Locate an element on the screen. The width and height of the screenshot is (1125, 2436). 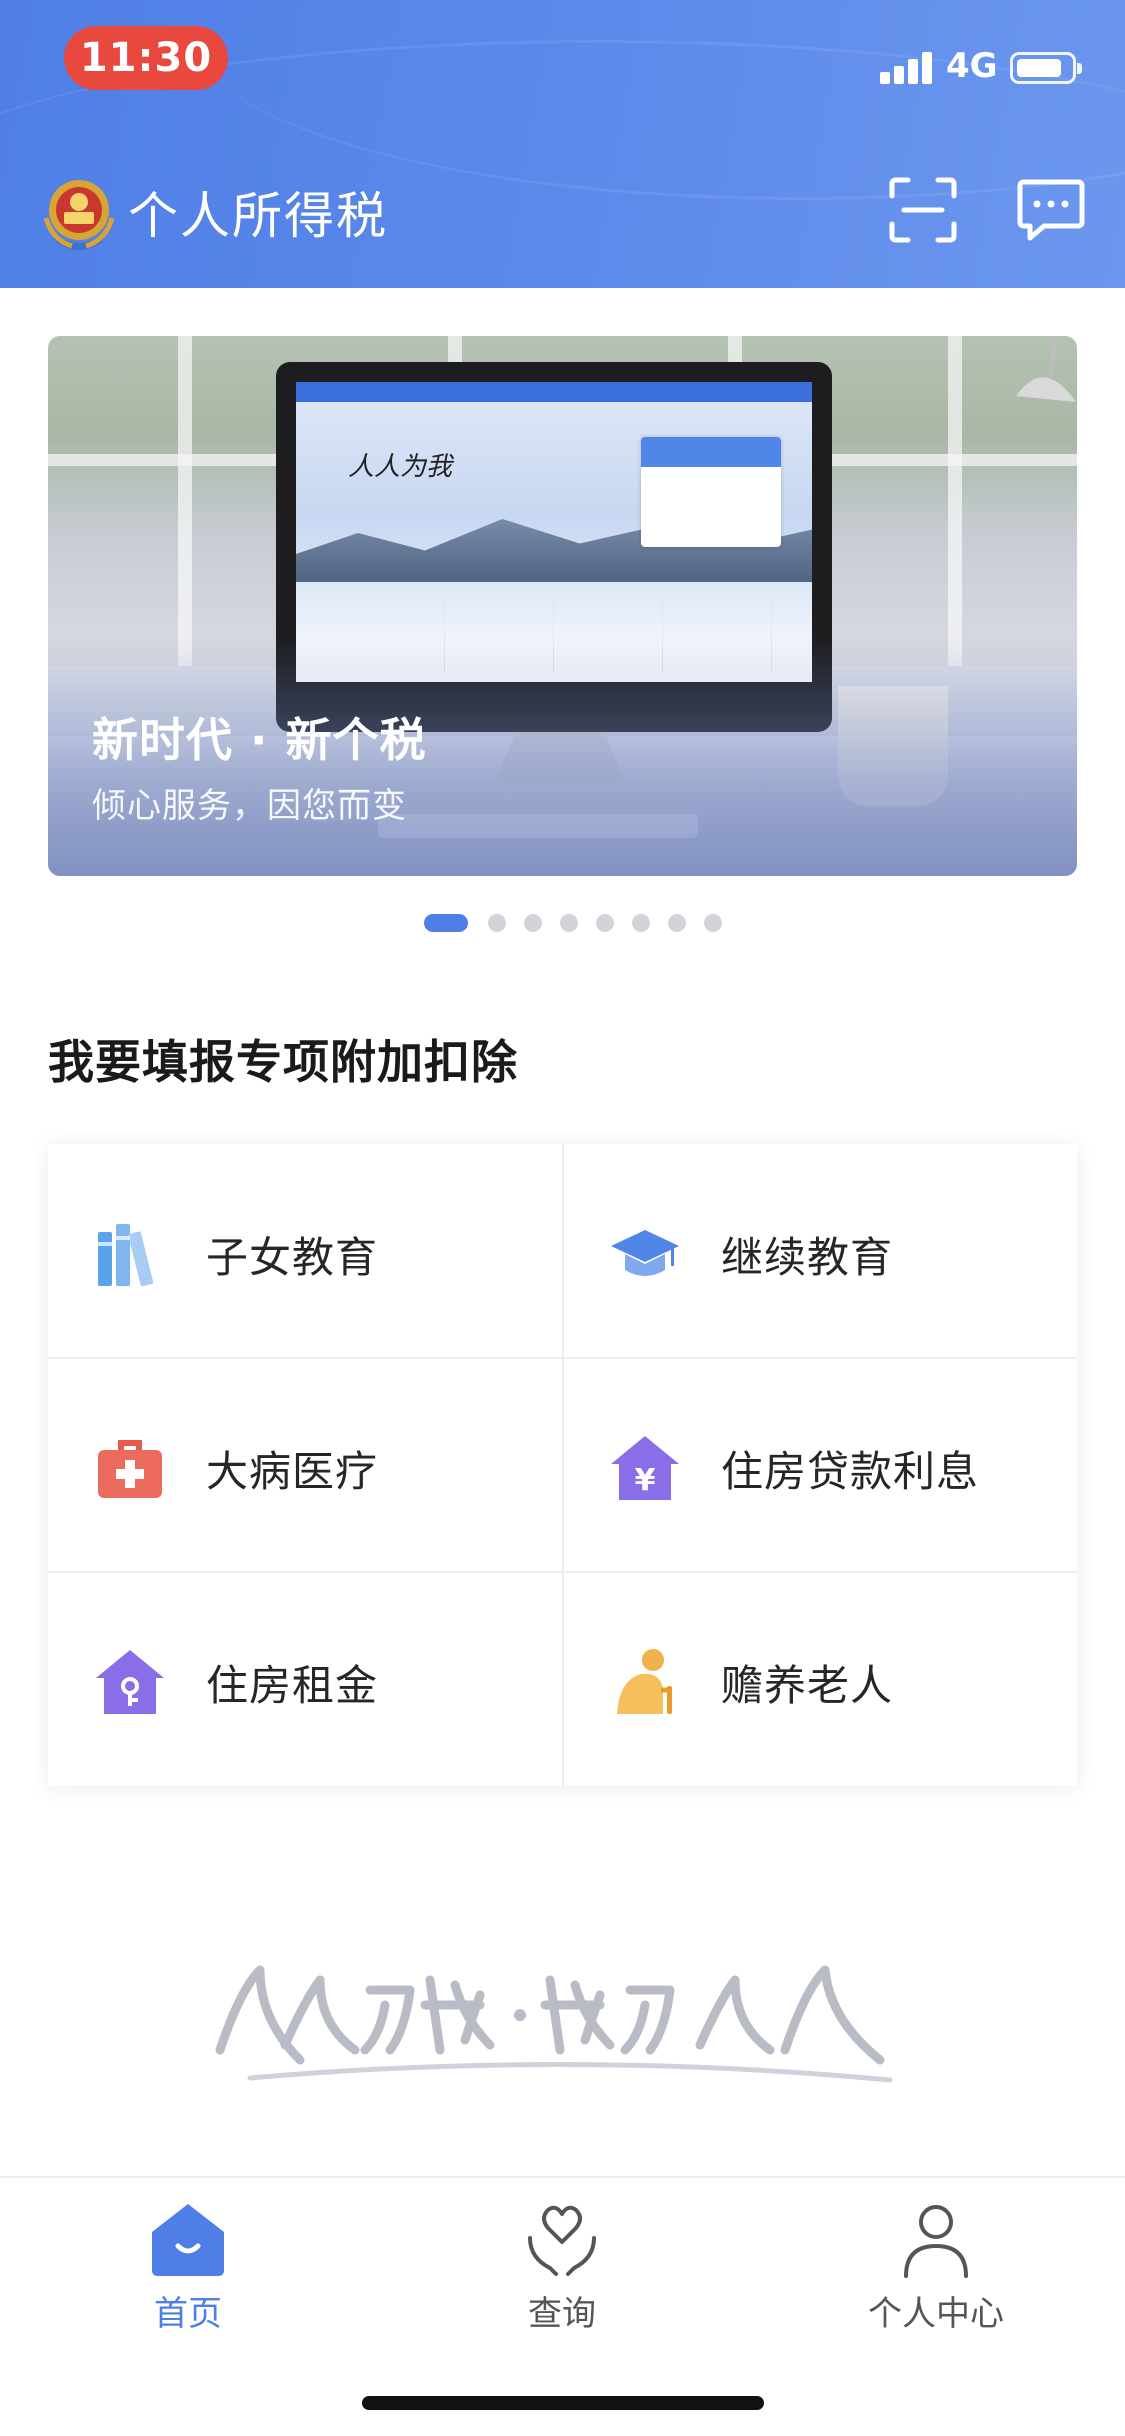
house-yuan-icon: ¥ is located at coordinates (645, 1468).